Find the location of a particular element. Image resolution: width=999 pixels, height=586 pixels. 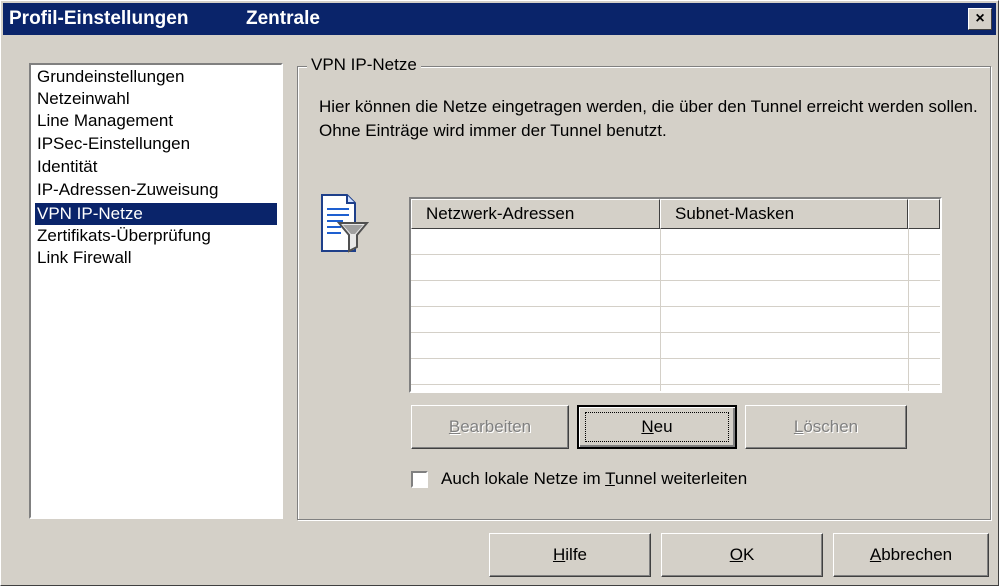

sidebar-item-line-management: Line Management is located at coordinates (157, 121).